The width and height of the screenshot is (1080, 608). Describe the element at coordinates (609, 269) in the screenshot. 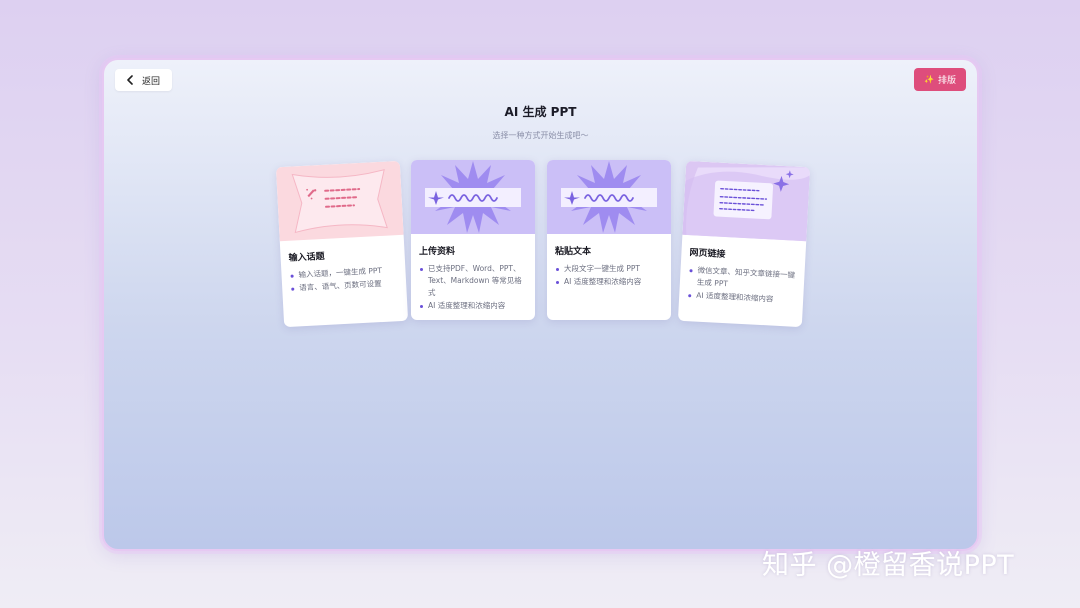

I see `feature-item: 大段文字一键生成 PPT` at that location.